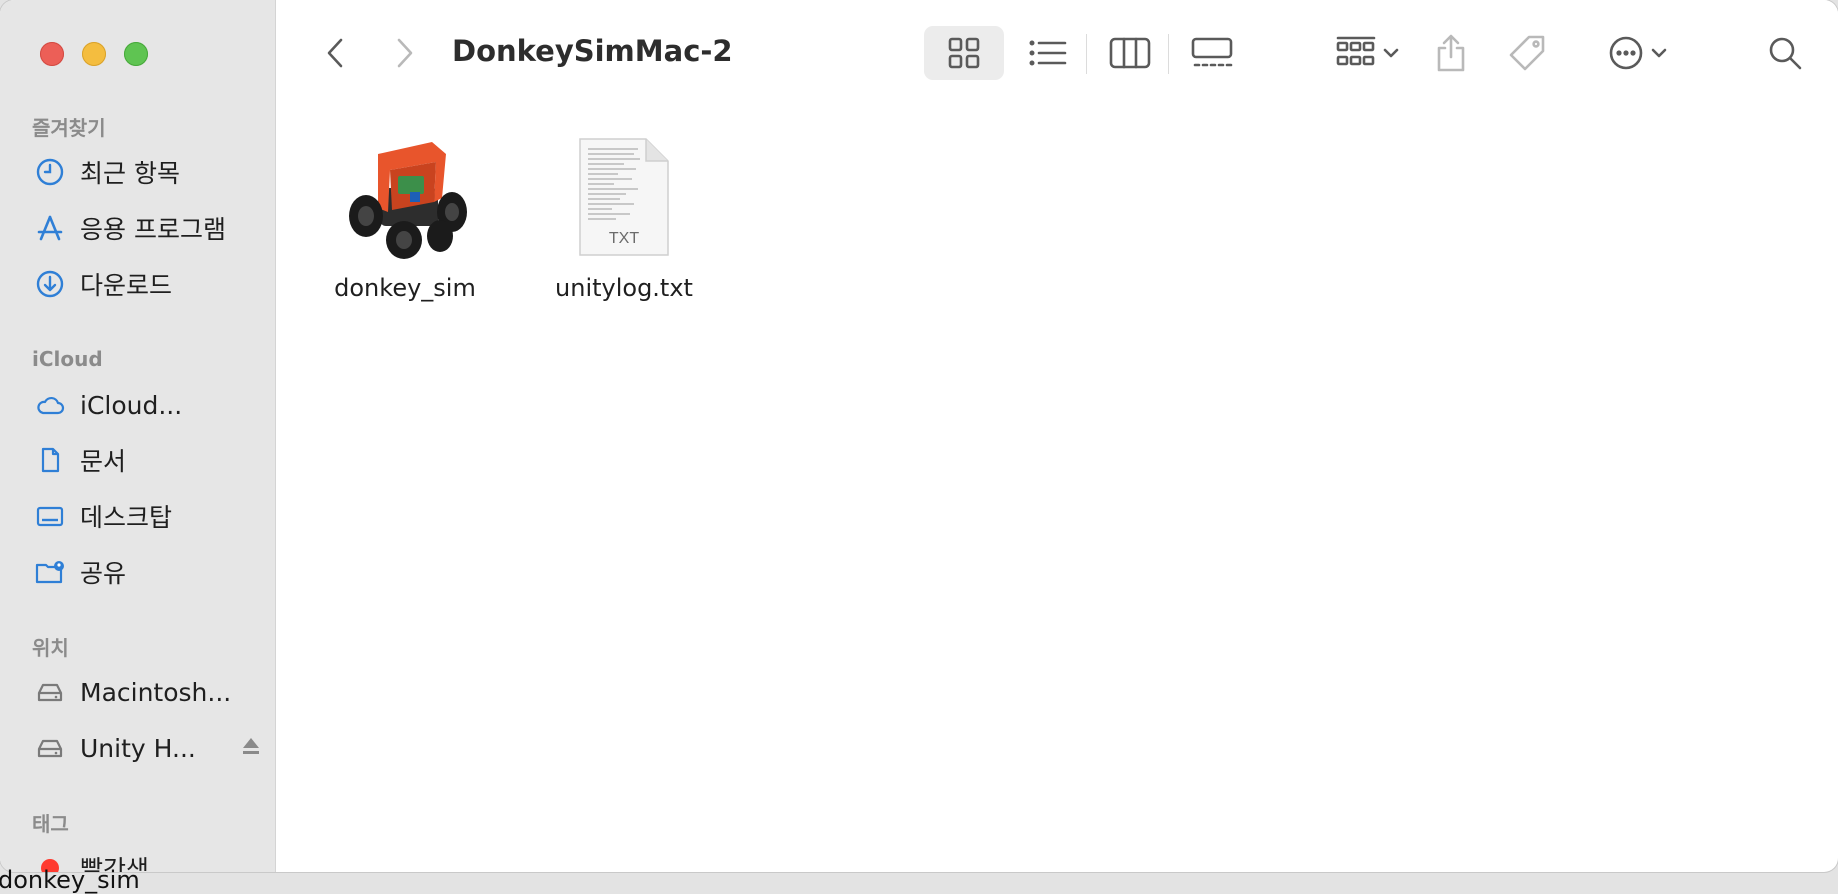  I want to click on columns-icon, so click(1130, 53).